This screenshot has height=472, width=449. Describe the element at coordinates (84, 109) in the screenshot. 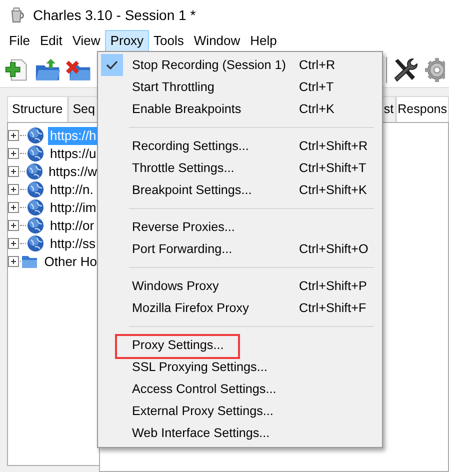

I see `tab: Seq` at that location.